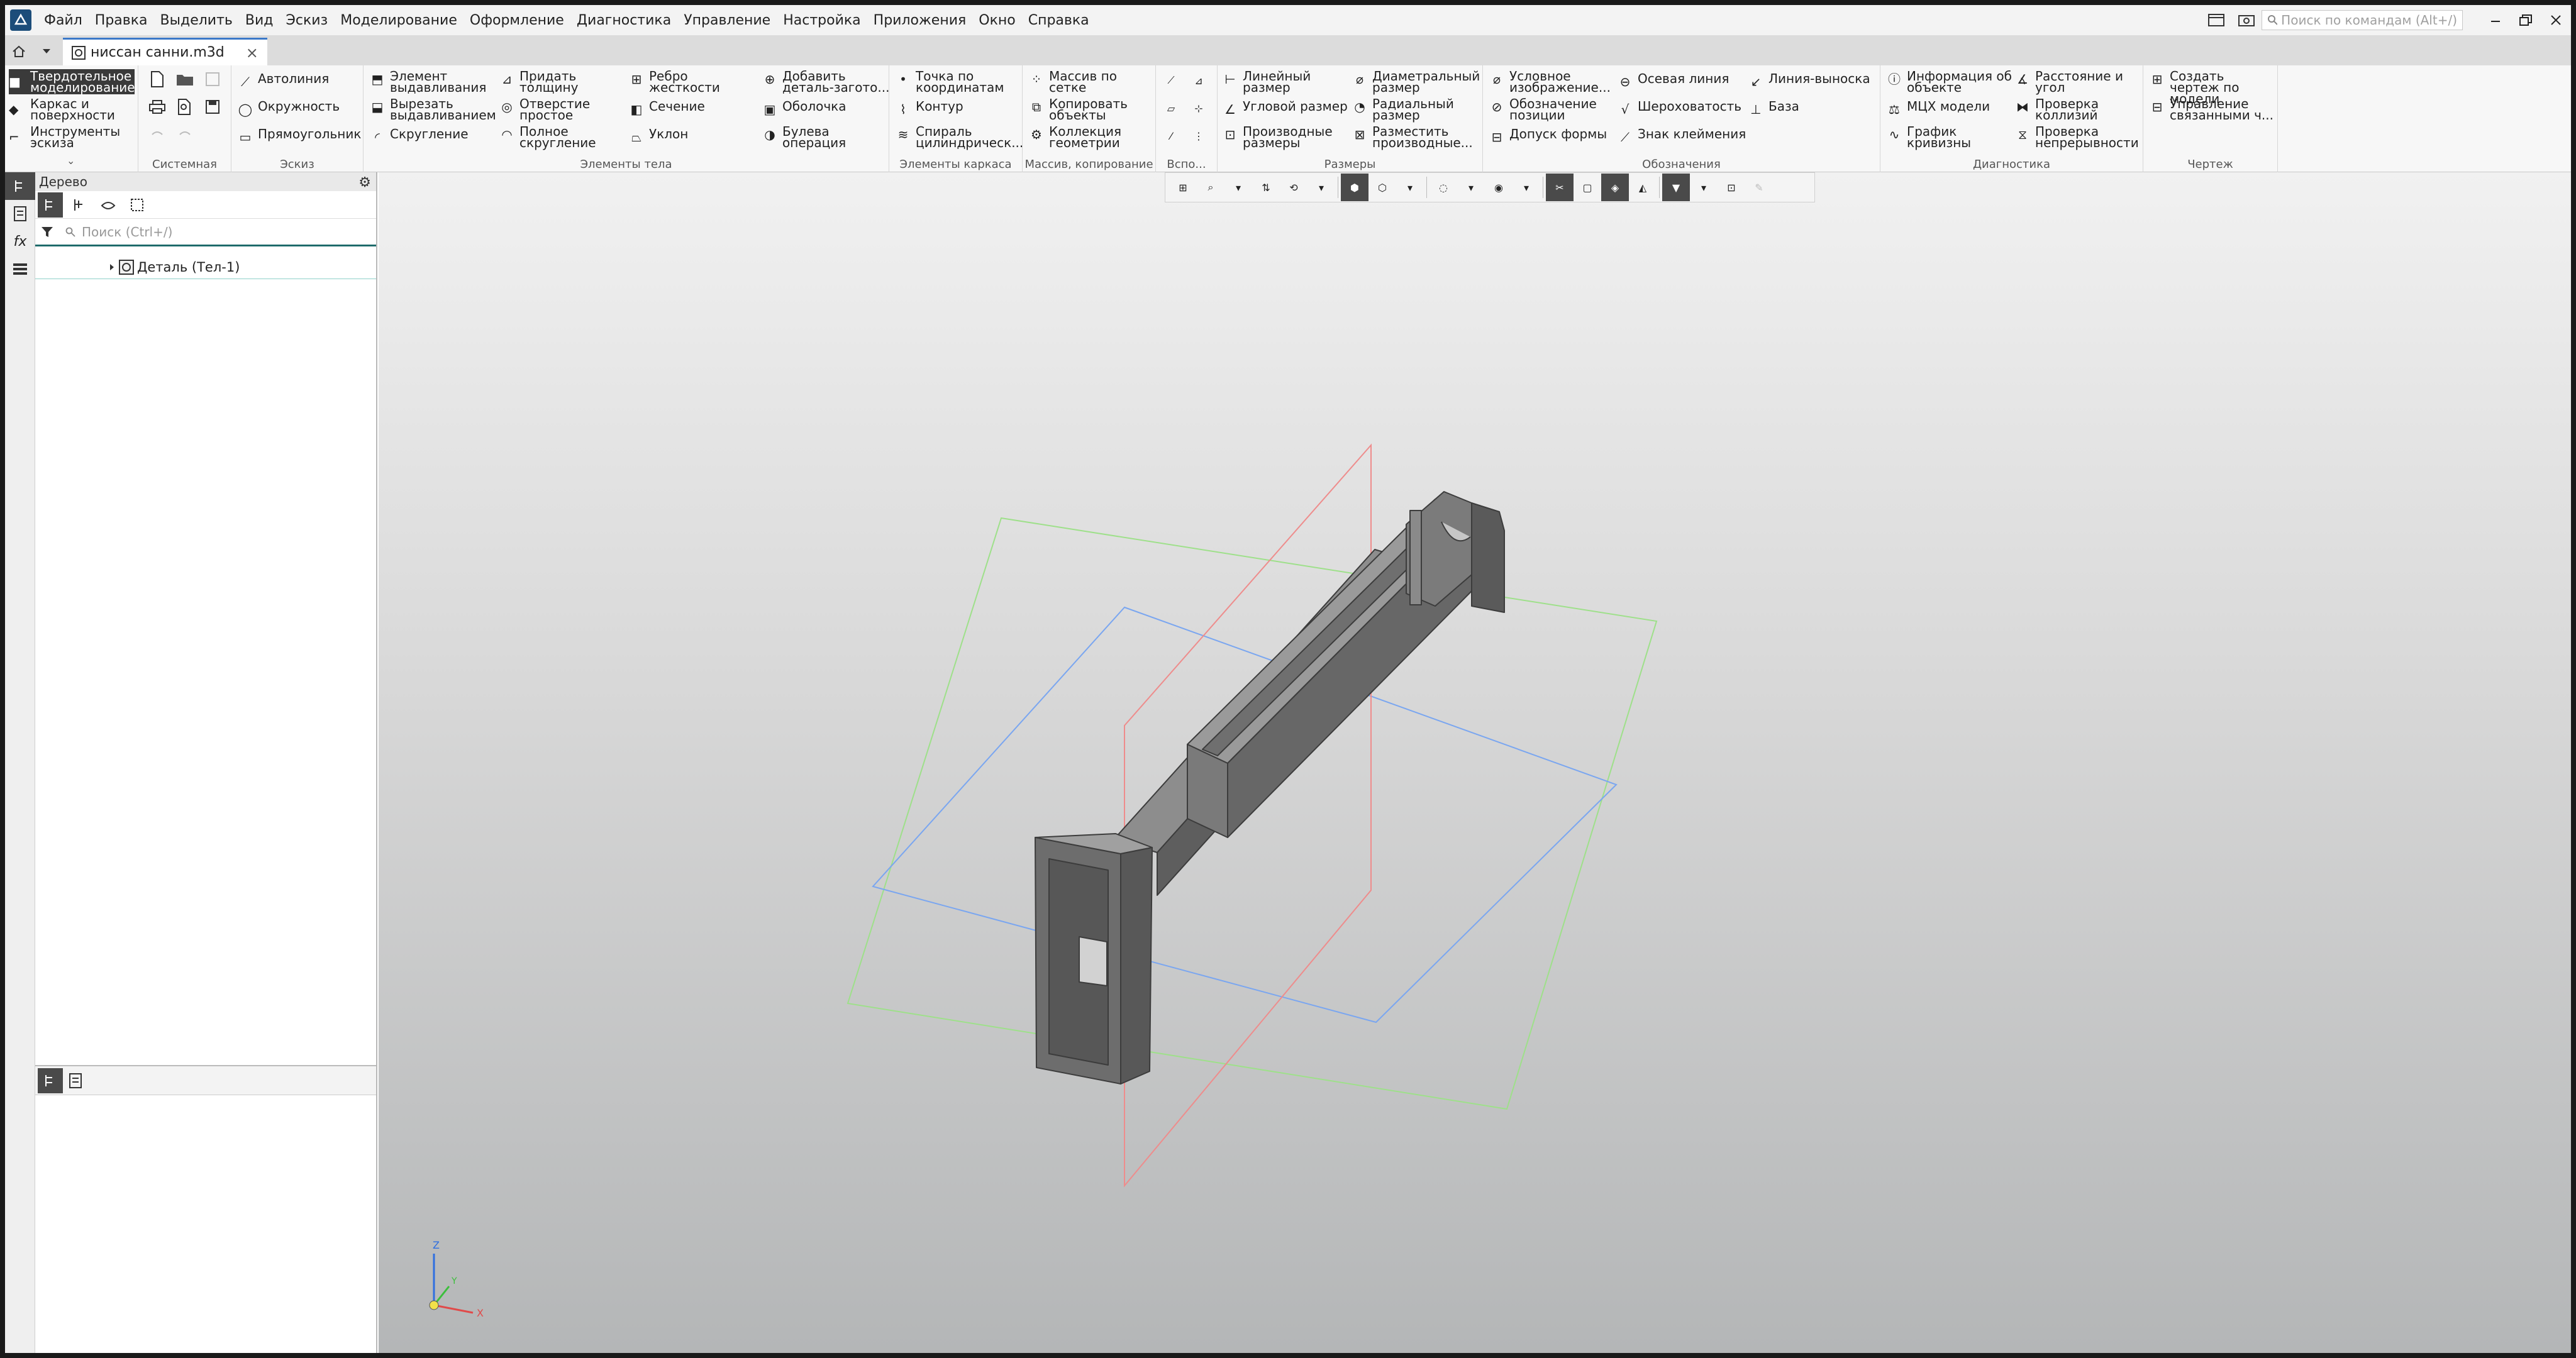 The image size is (2576, 1358). What do you see at coordinates (20, 186) in the screenshot?
I see `tree-panel-icon` at bounding box center [20, 186].